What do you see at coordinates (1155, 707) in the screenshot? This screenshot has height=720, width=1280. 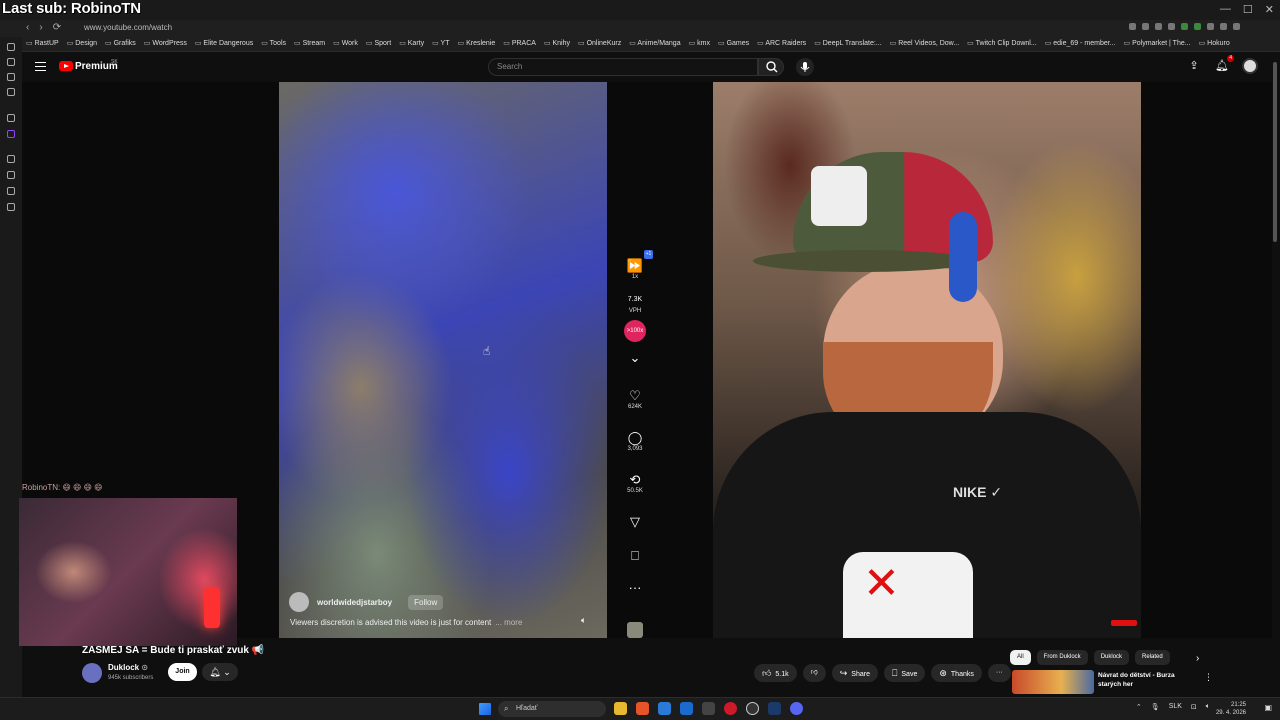 I see `mic-tray-icon: 🎙︎` at bounding box center [1155, 707].